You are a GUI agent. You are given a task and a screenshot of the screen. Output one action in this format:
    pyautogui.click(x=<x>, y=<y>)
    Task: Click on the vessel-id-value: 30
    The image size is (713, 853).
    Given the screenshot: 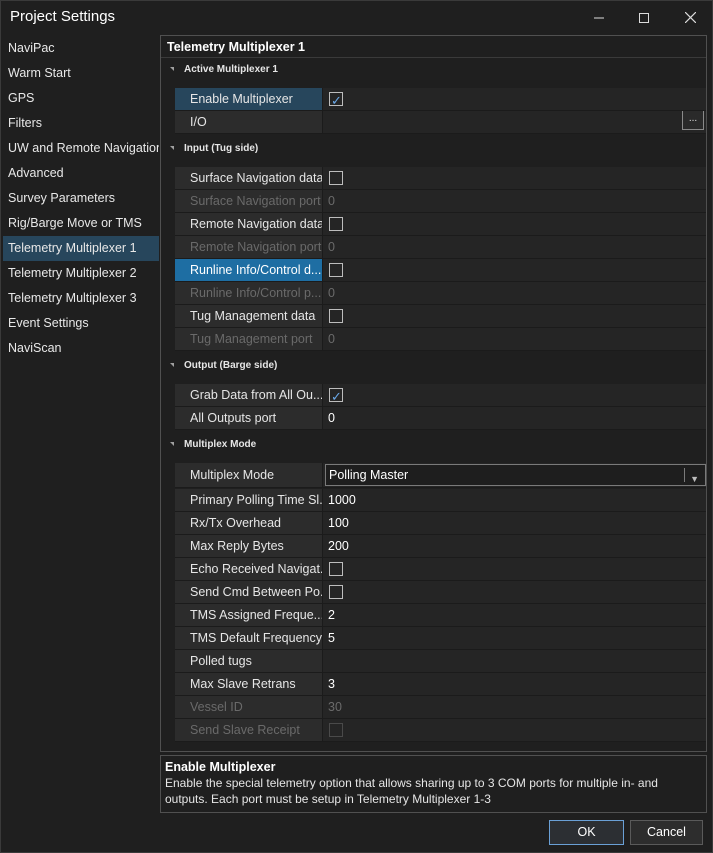 What is the action you would take?
    pyautogui.click(x=514, y=707)
    